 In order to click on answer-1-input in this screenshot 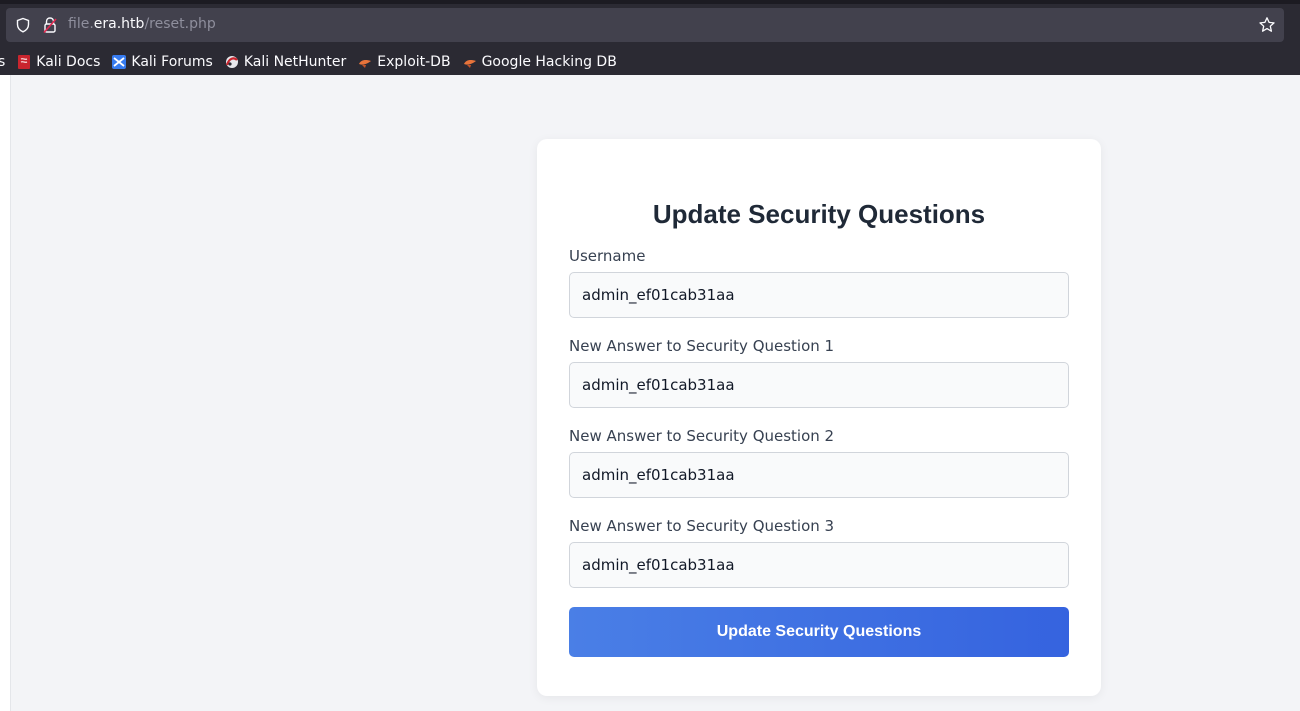, I will do `click(819, 385)`.